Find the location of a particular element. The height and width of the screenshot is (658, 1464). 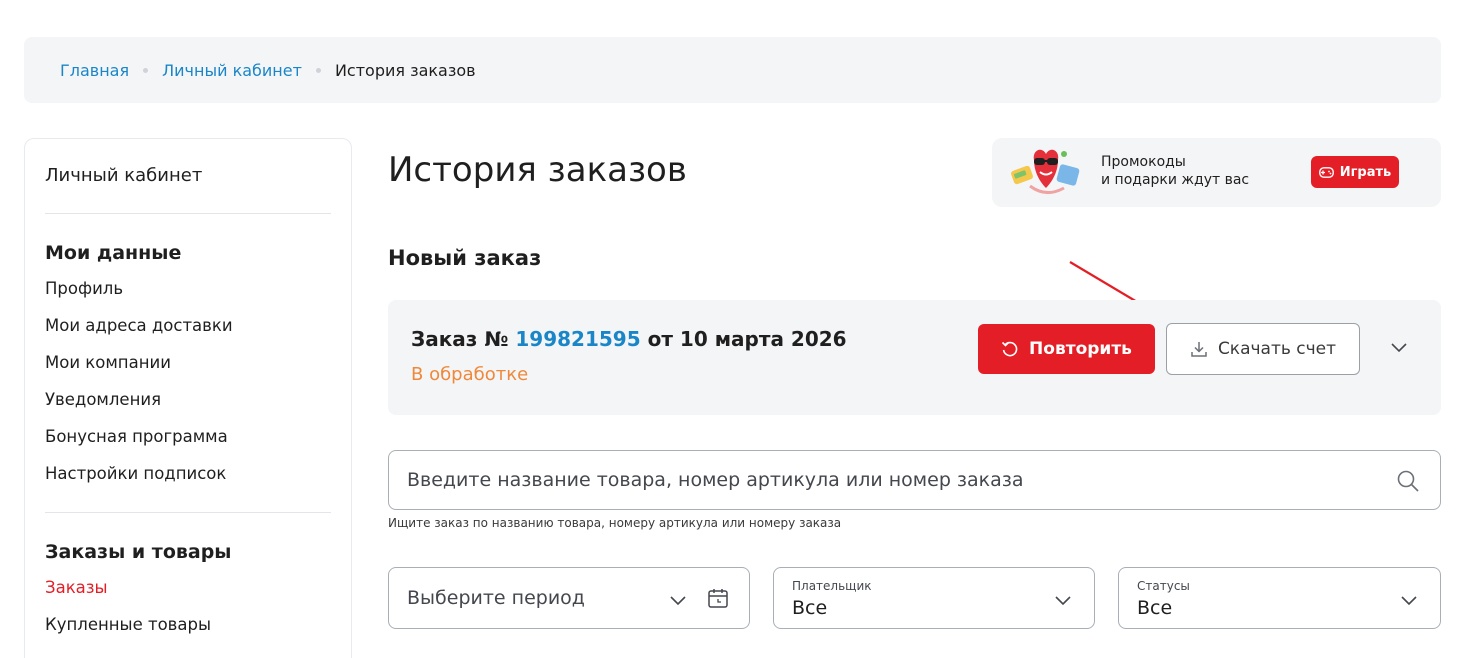

breadcrumb: Главная Личный кабинет История заказов is located at coordinates (732, 70).